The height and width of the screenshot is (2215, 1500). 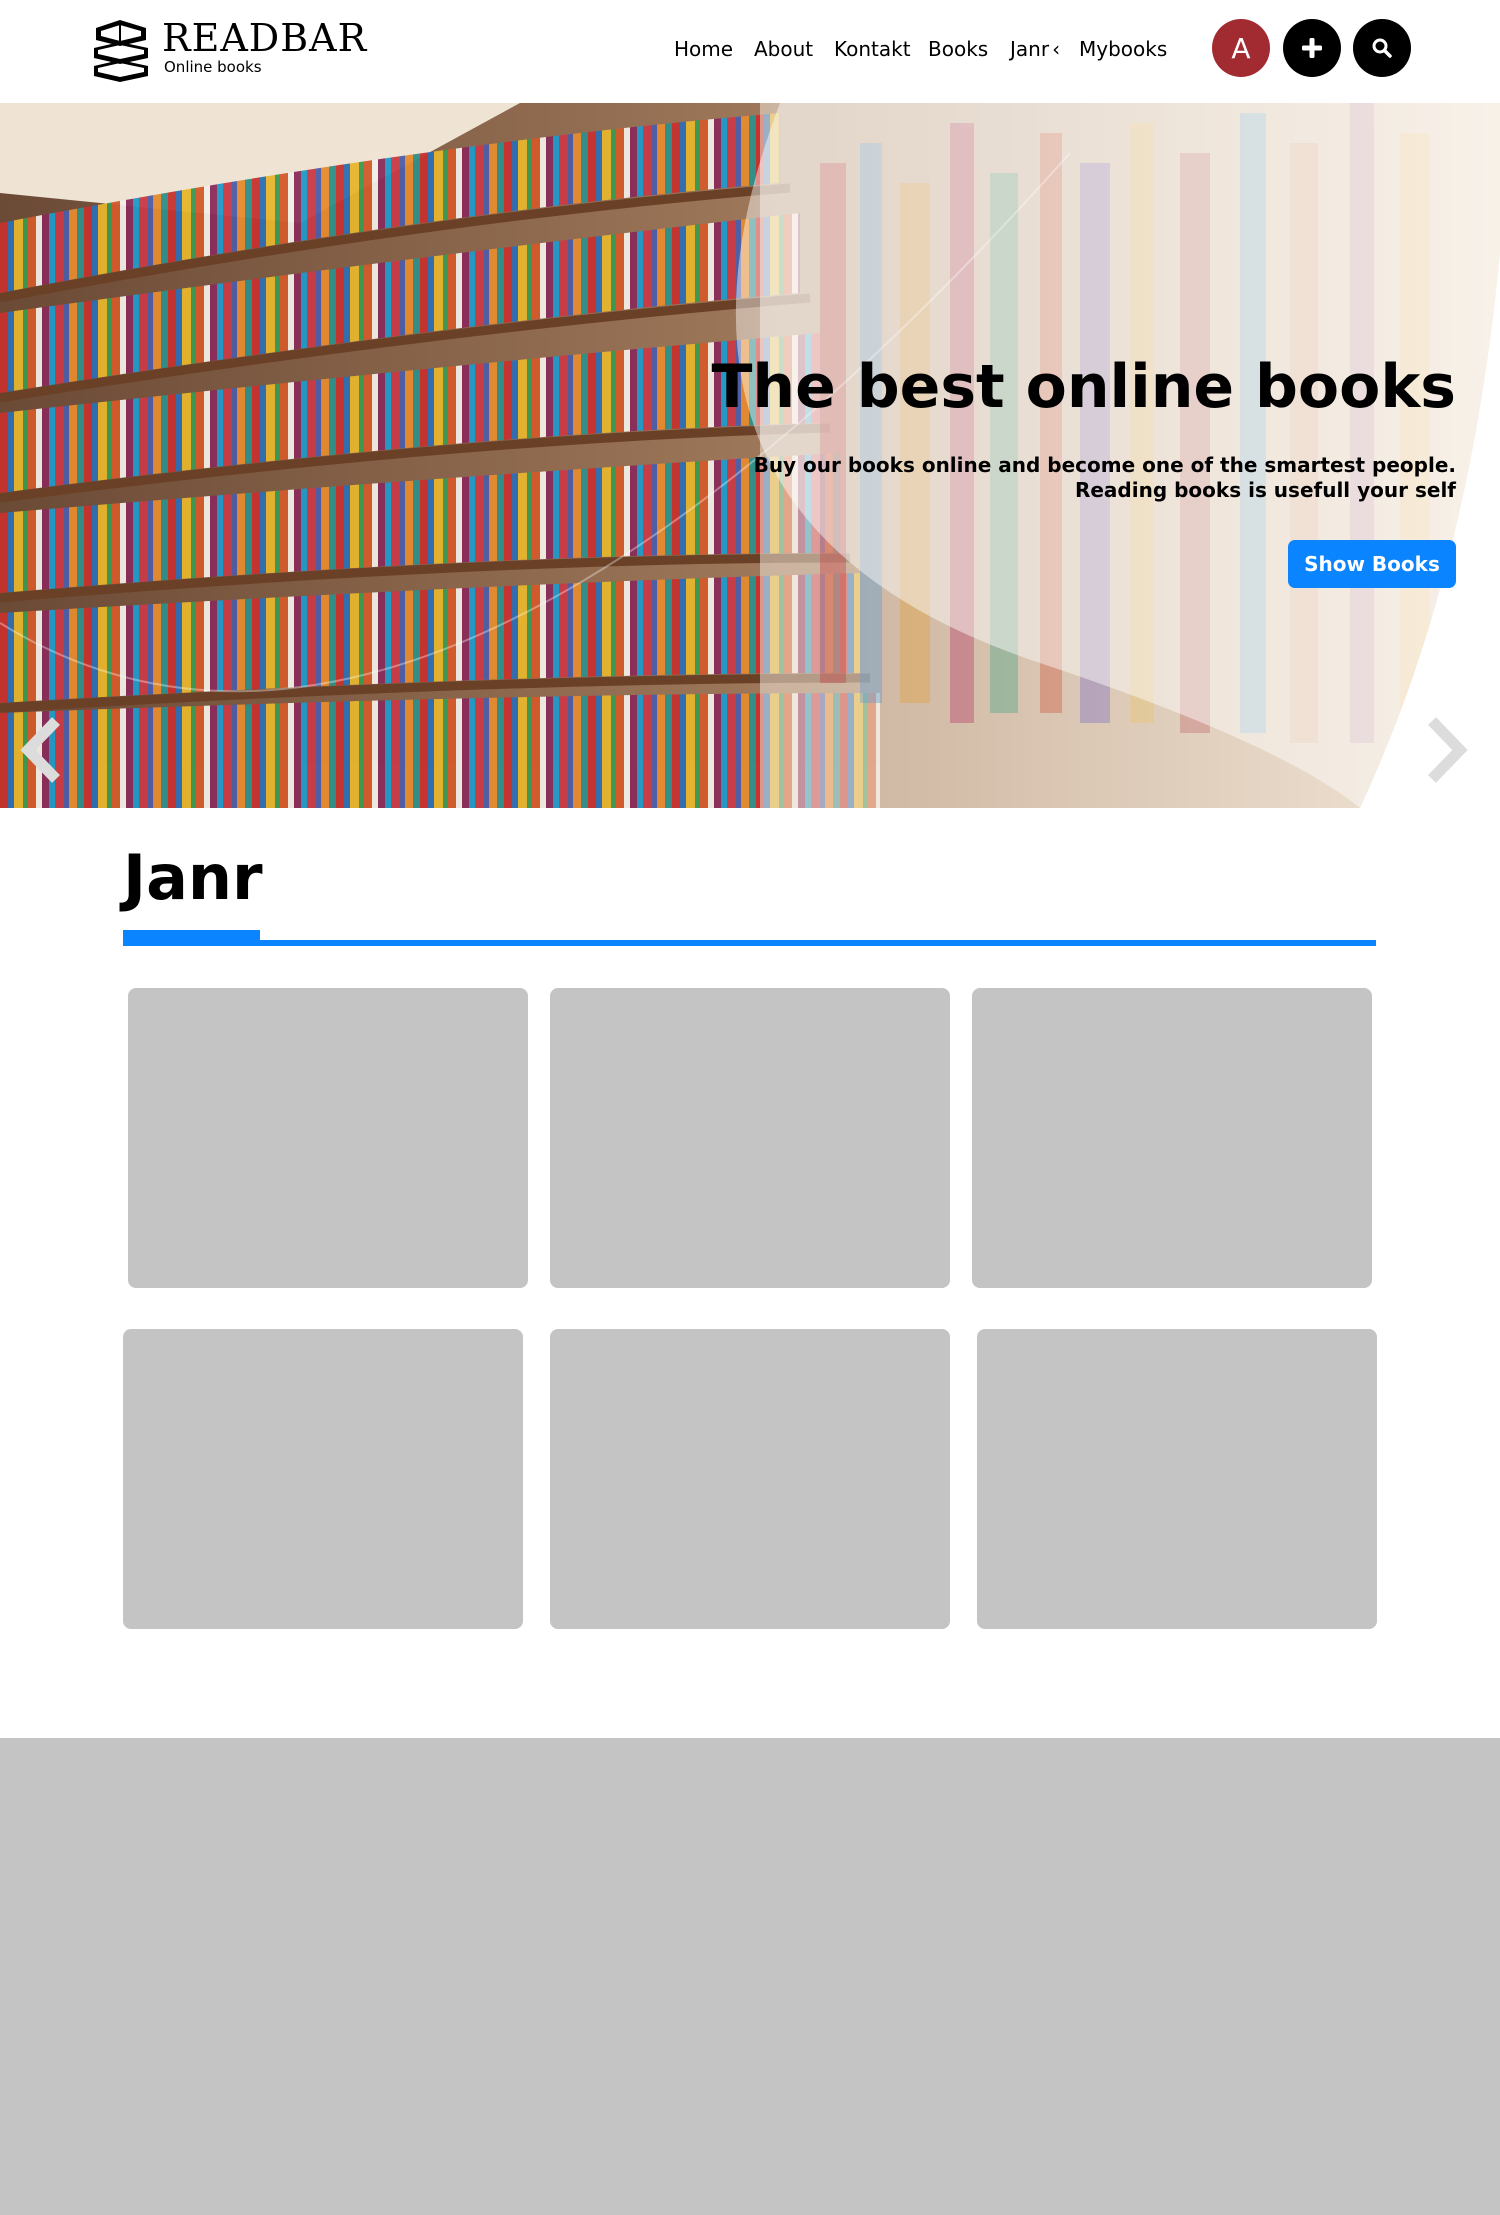 I want to click on nav-item-janr-label: Janr, so click(x=1030, y=49).